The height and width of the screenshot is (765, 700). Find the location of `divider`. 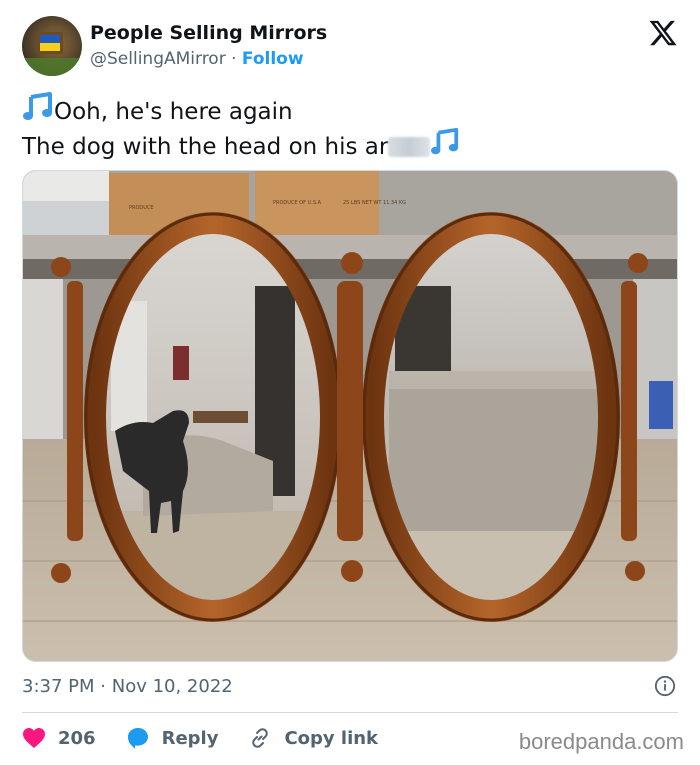

divider is located at coordinates (350, 712).